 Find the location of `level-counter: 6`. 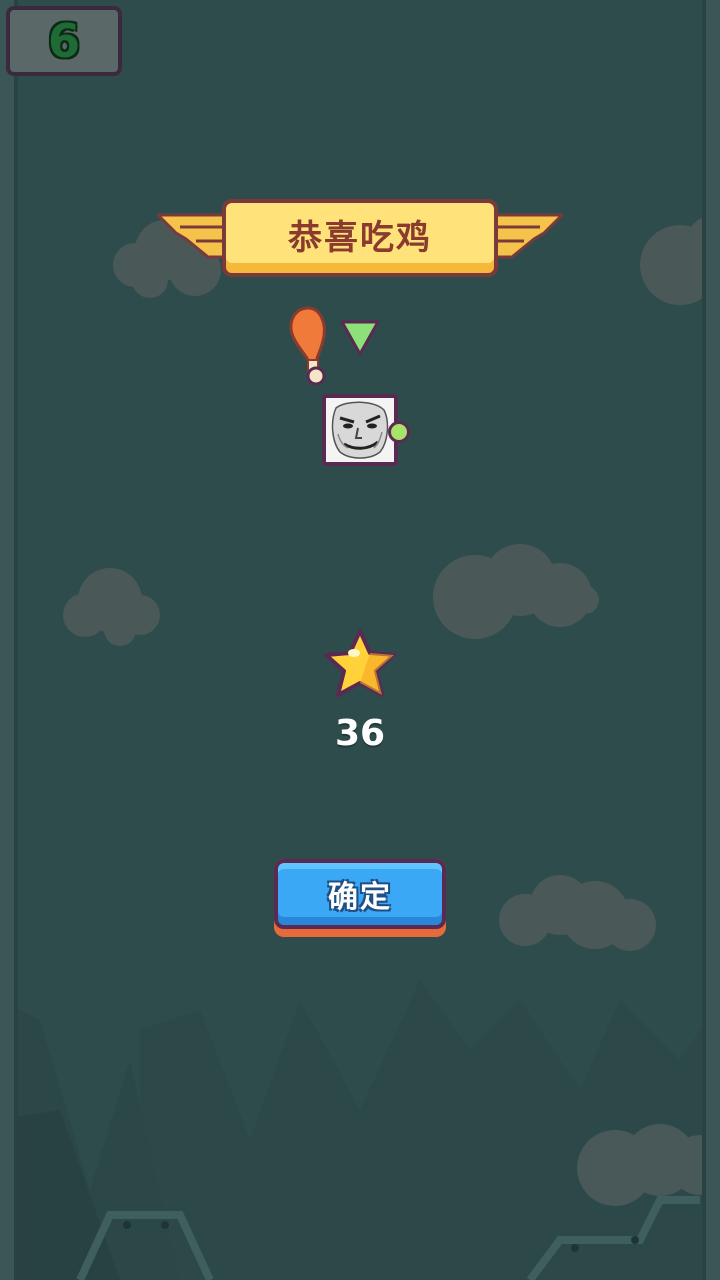

level-counter: 6 is located at coordinates (64, 41).